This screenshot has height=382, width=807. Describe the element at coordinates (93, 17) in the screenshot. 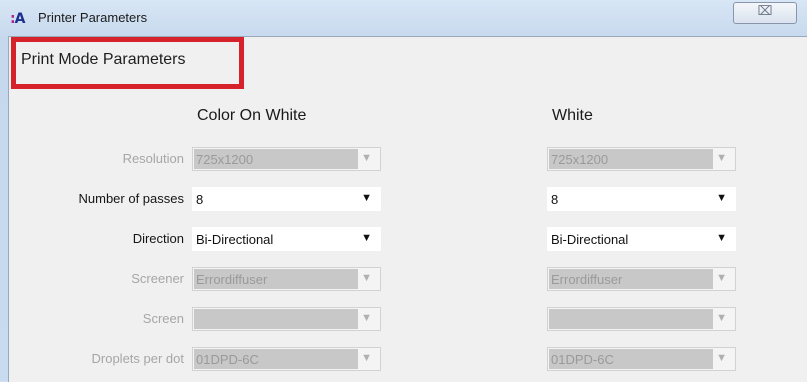

I see `window-title: Printer Parameters` at that location.